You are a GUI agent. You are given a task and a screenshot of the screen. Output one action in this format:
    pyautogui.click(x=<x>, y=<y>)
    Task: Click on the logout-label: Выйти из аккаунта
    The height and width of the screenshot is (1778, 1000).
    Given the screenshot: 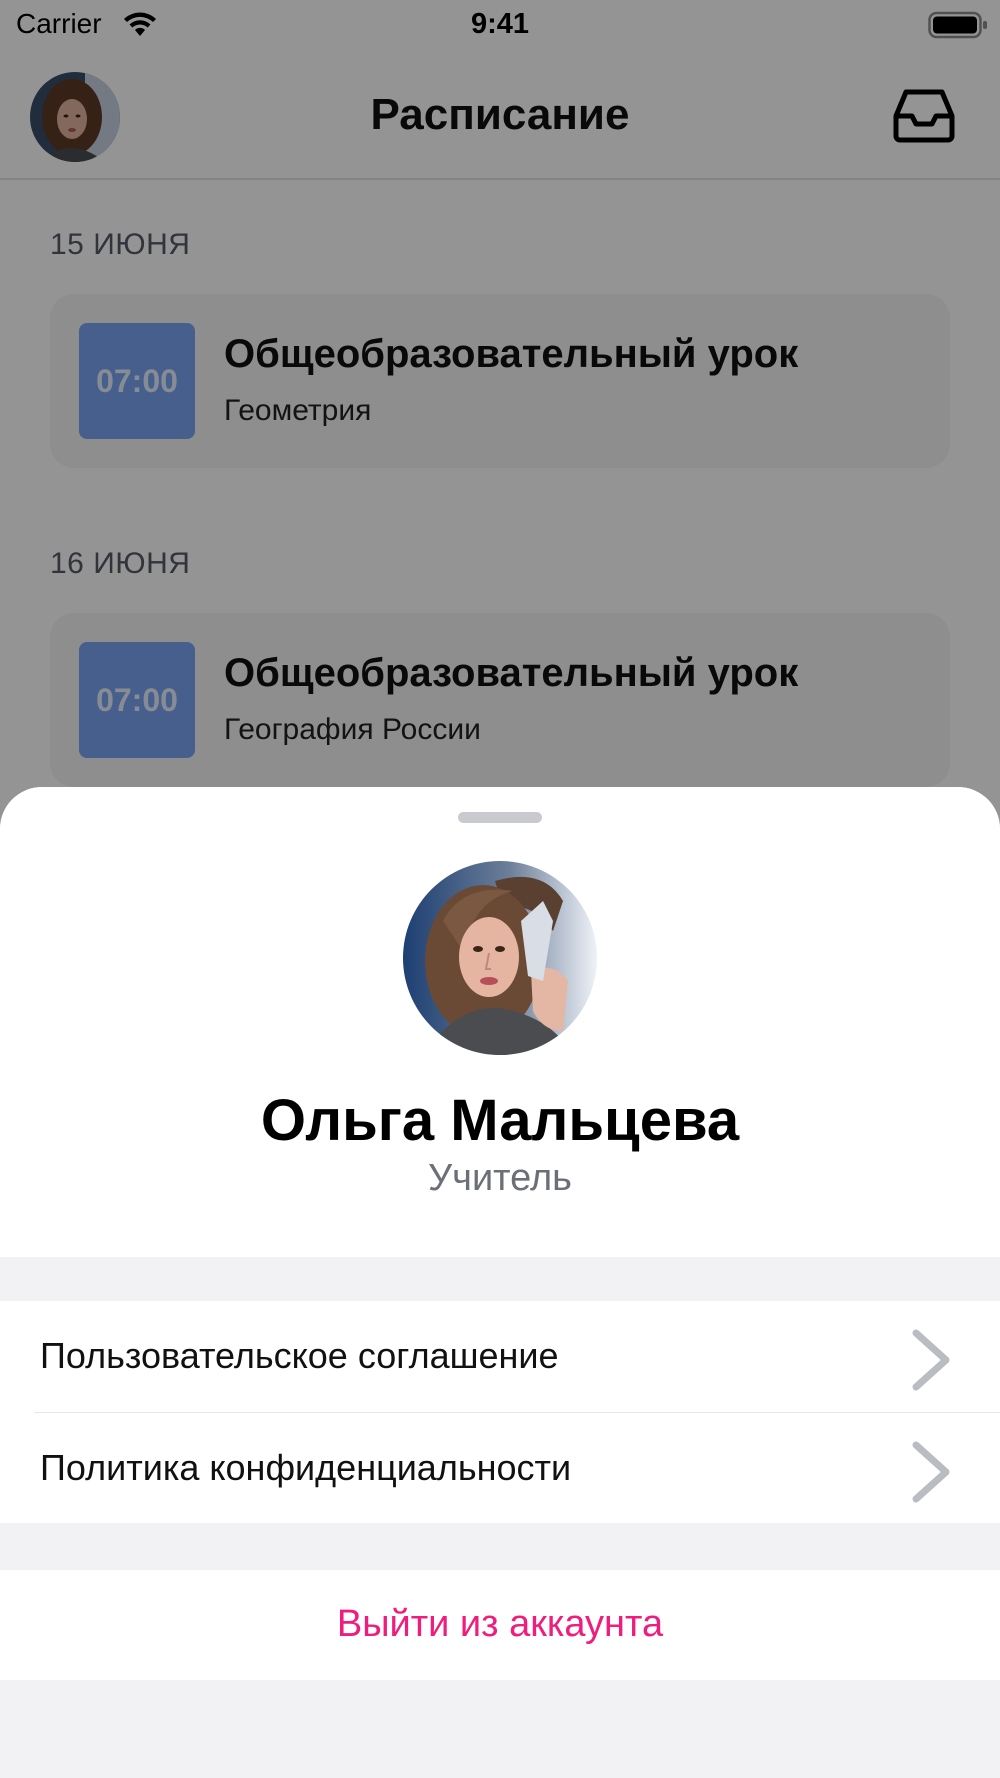 What is the action you would take?
    pyautogui.click(x=500, y=1624)
    